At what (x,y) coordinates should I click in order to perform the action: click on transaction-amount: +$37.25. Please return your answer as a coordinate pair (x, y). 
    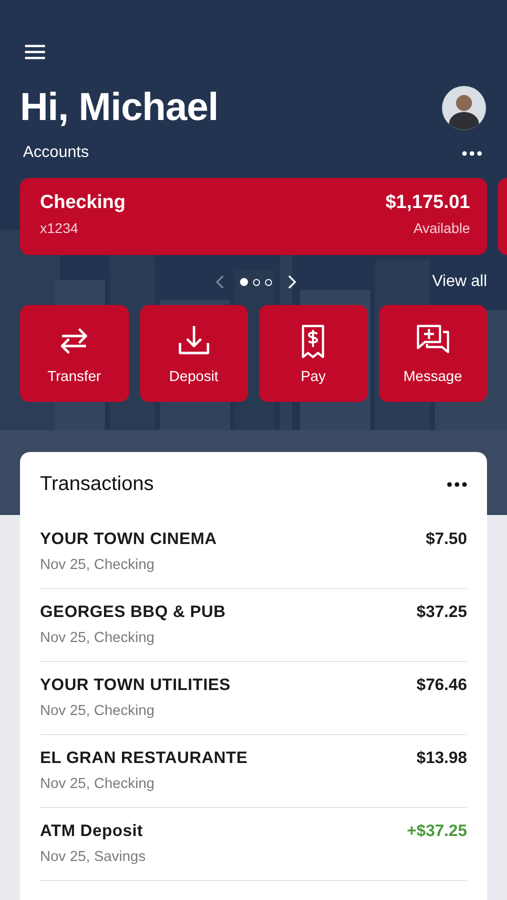
    Looking at the image, I should click on (436, 832).